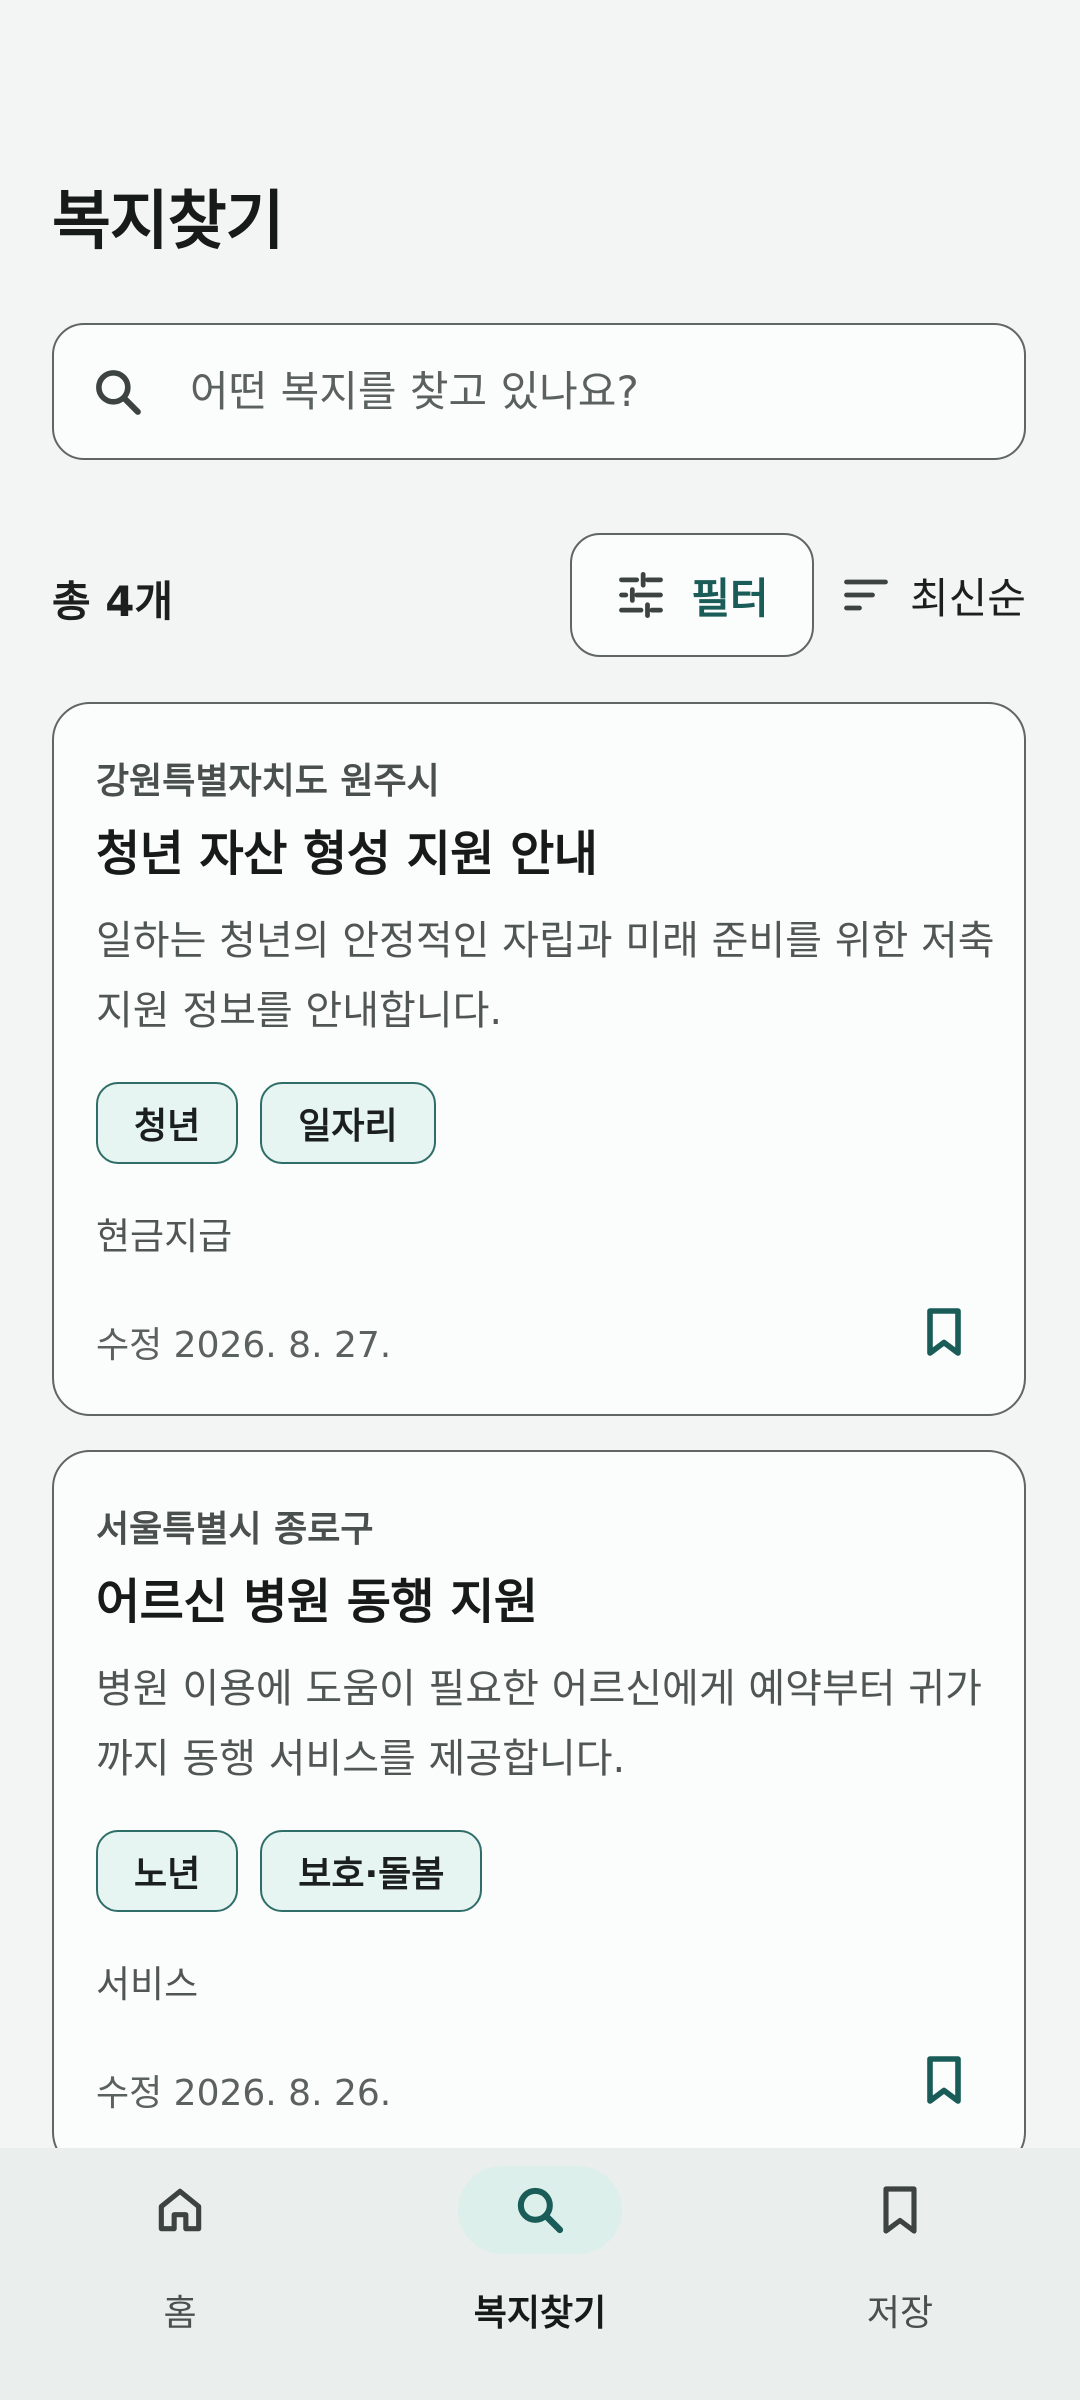 Image resolution: width=1080 pixels, height=2400 pixels. What do you see at coordinates (900, 2266) in the screenshot?
I see `nav-item-saved: 저장` at bounding box center [900, 2266].